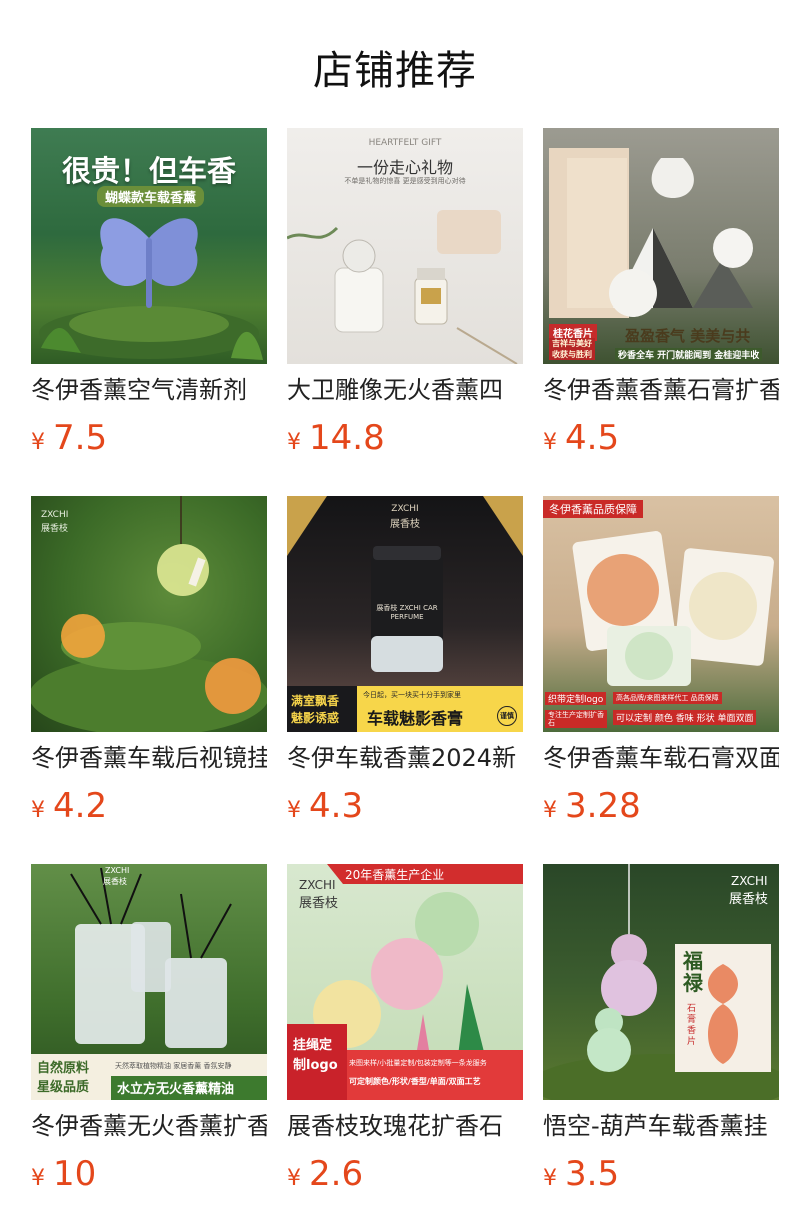 The image size is (790, 1232). I want to click on product-name: 冬伊香薰车载后视镜挂, so click(149, 758).